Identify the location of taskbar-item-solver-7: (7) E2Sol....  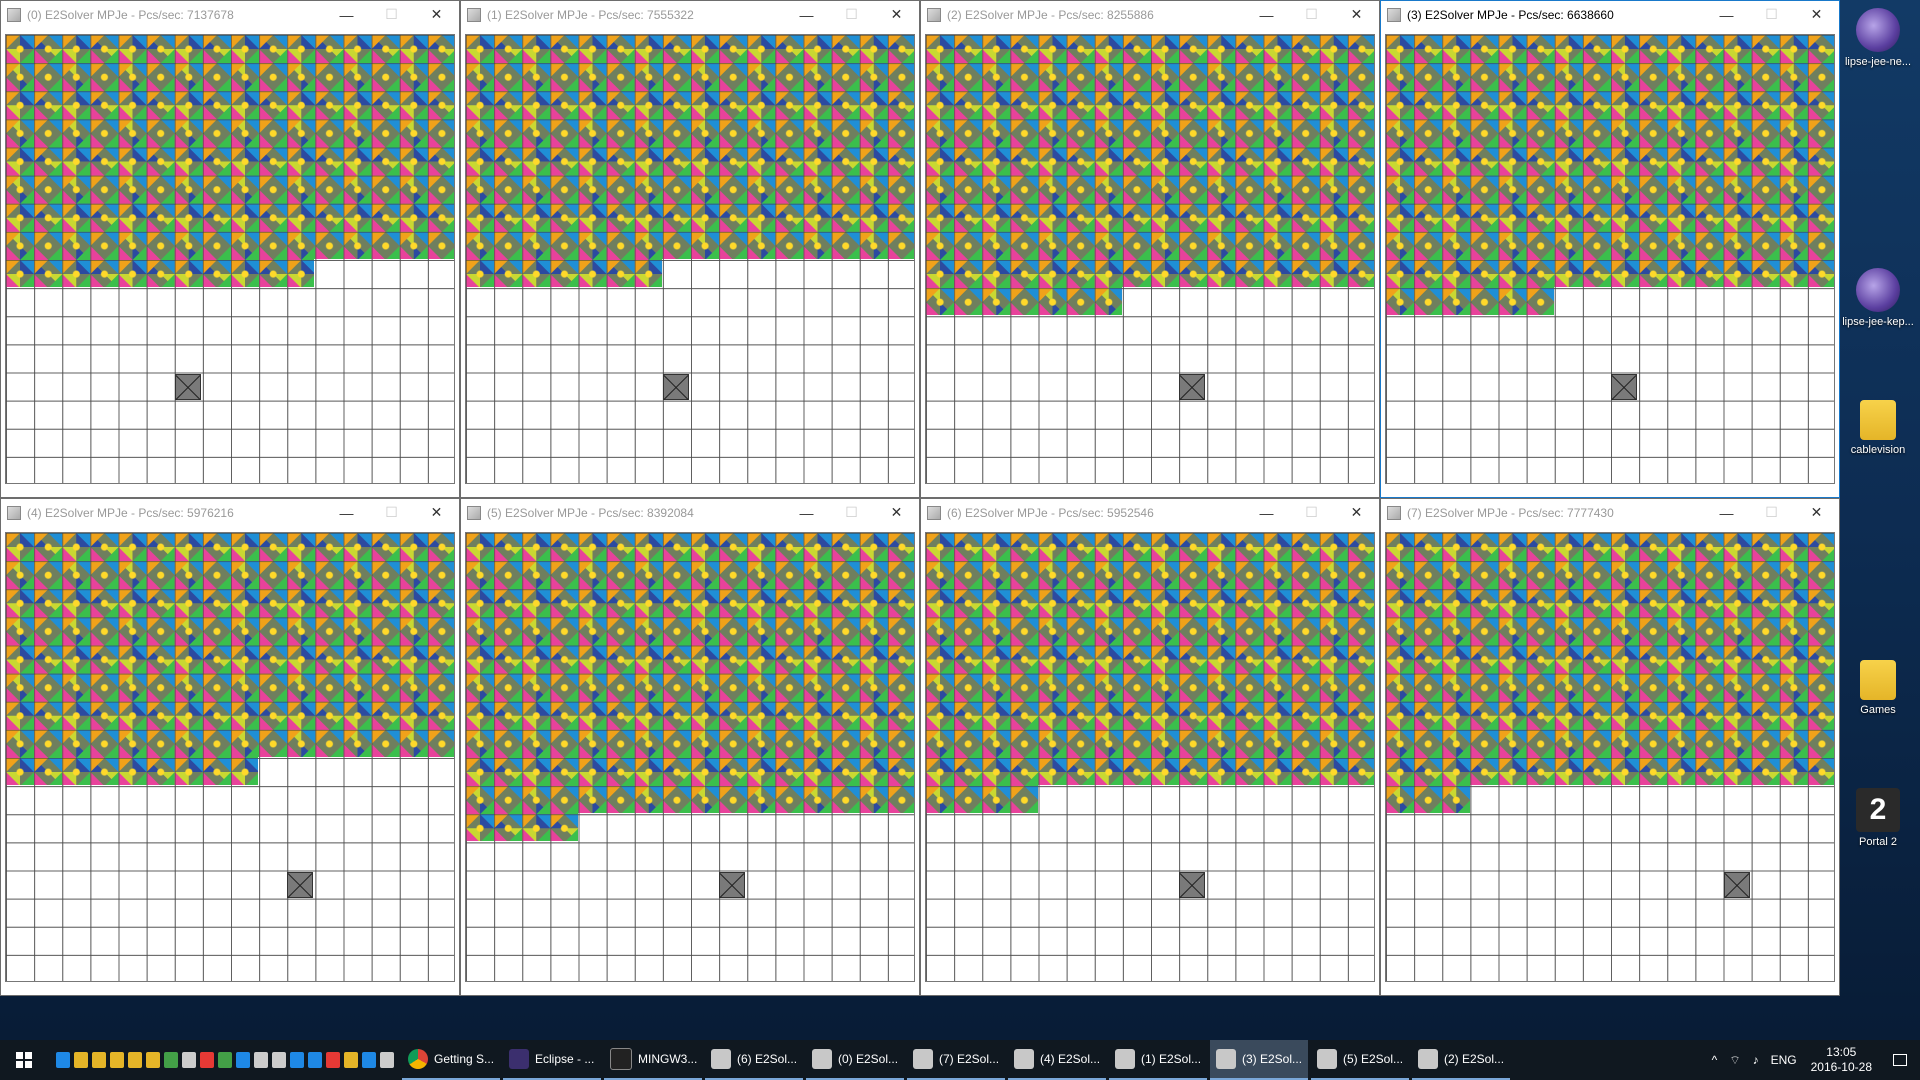
(956, 1060).